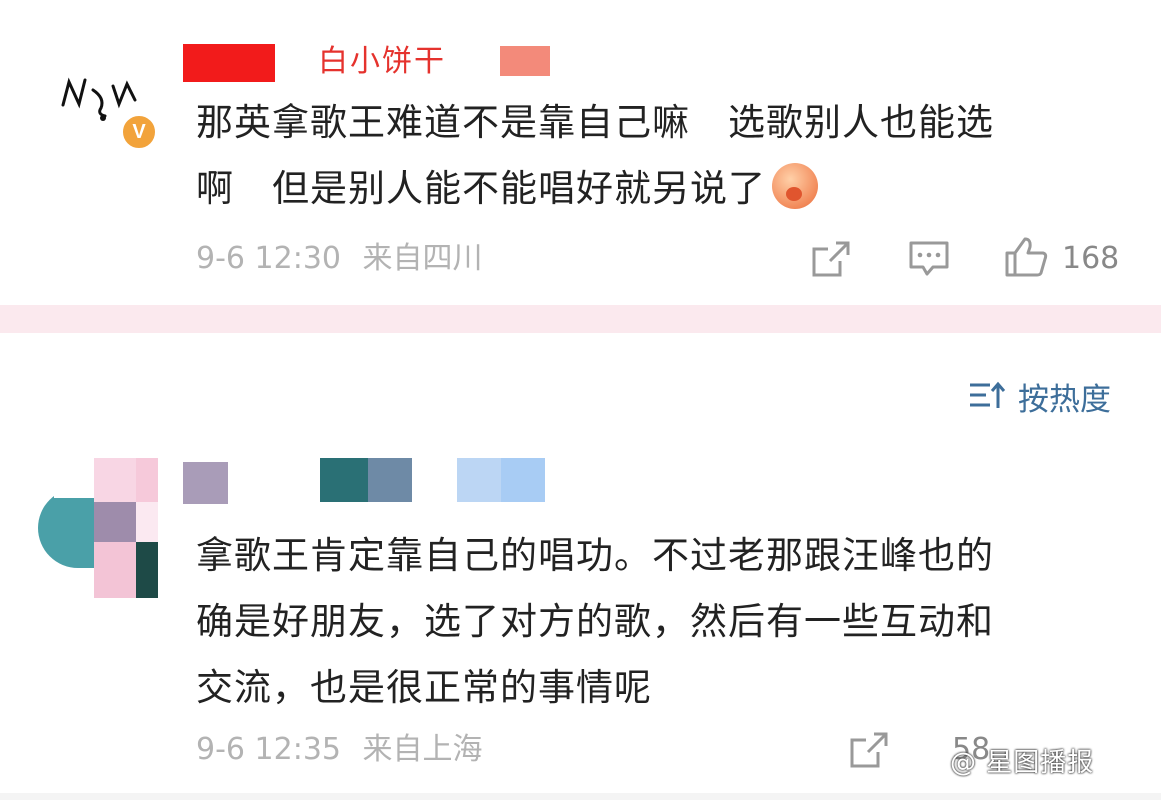  What do you see at coordinates (268, 749) in the screenshot?
I see `comment-time: 9-6 12:35` at bounding box center [268, 749].